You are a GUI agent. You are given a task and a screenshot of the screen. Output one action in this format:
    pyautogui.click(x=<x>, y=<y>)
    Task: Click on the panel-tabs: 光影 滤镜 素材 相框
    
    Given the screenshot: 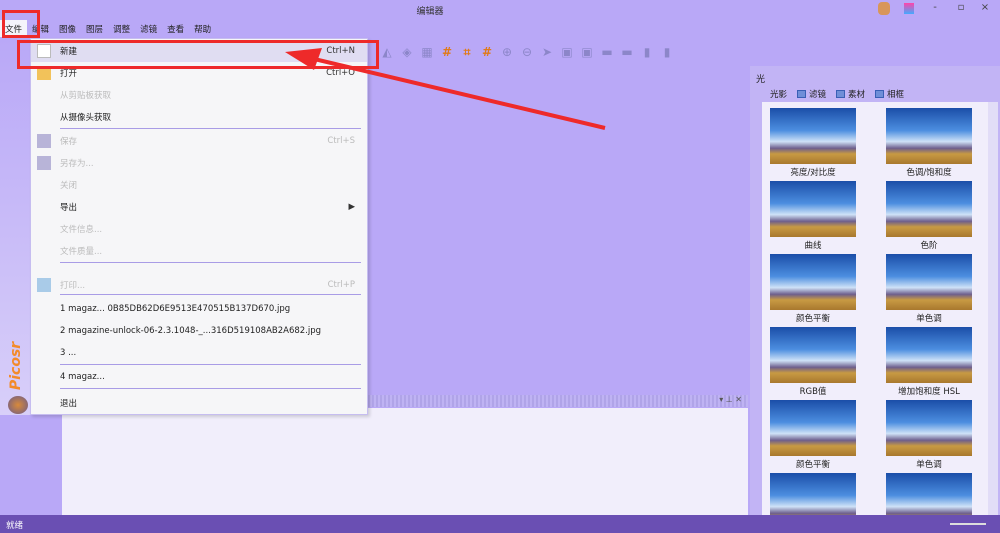 What is the action you would take?
    pyautogui.click(x=837, y=94)
    